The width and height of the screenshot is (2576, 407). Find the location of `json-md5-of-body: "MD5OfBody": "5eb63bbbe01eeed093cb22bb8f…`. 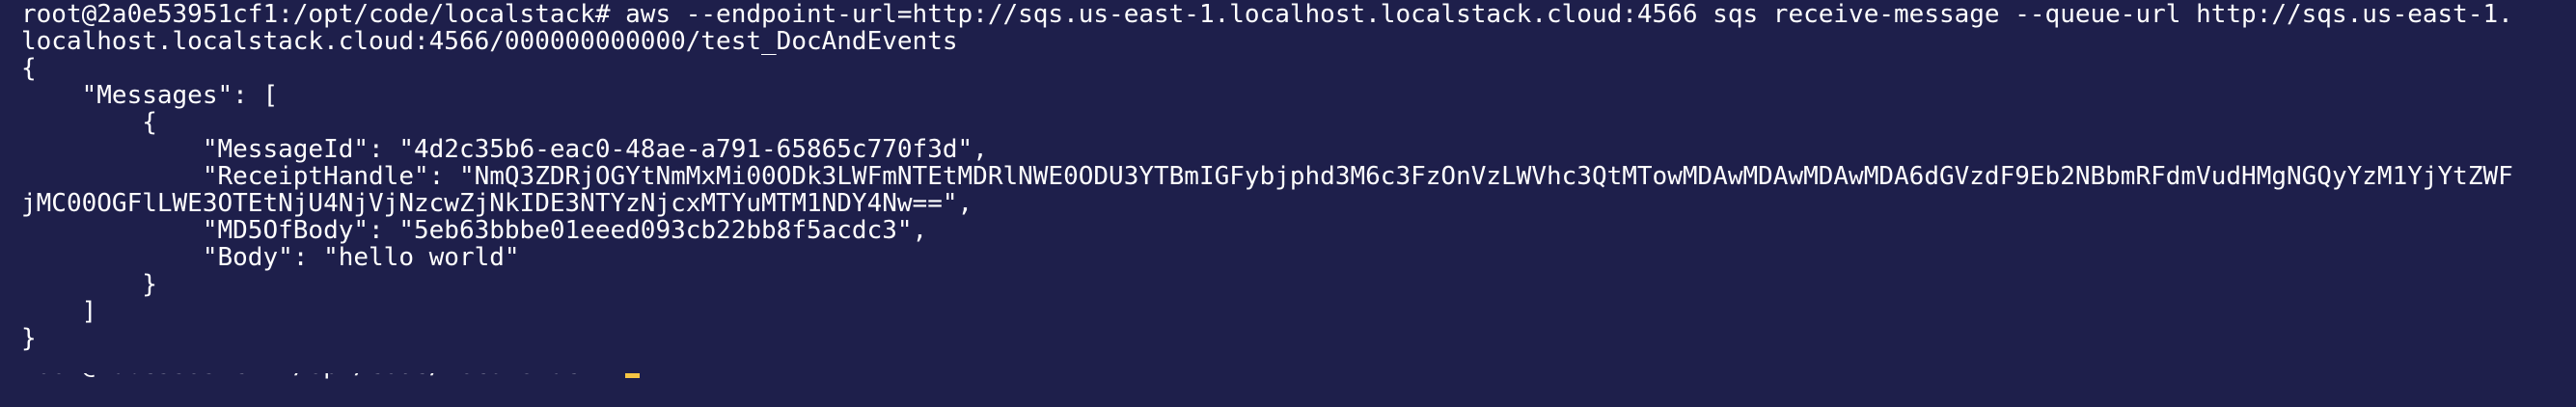

json-md5-of-body: "MD5OfBody": "5eb63bbbe01eeed093cb22bb8f… is located at coordinates (474, 231).